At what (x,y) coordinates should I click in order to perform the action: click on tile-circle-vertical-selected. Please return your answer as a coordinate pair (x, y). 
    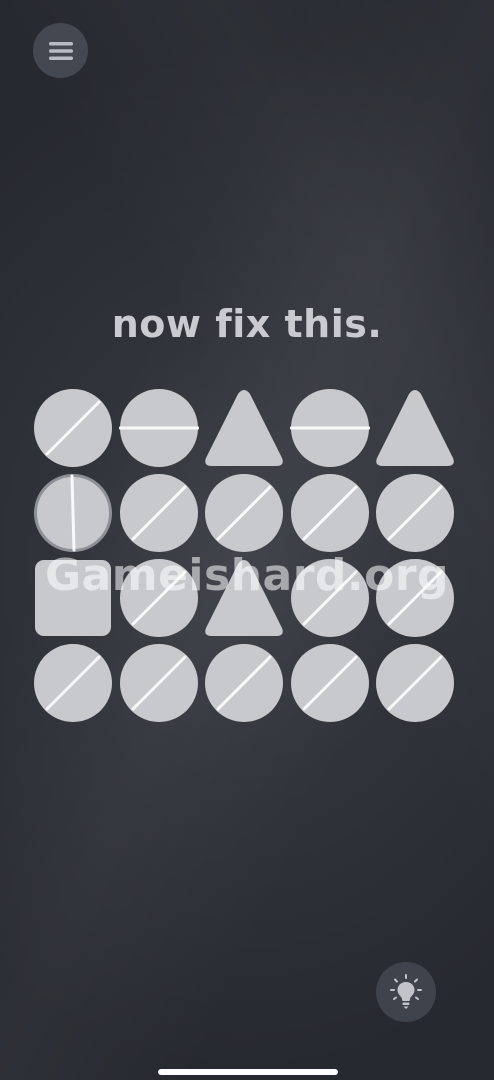
    Looking at the image, I should click on (73, 513).